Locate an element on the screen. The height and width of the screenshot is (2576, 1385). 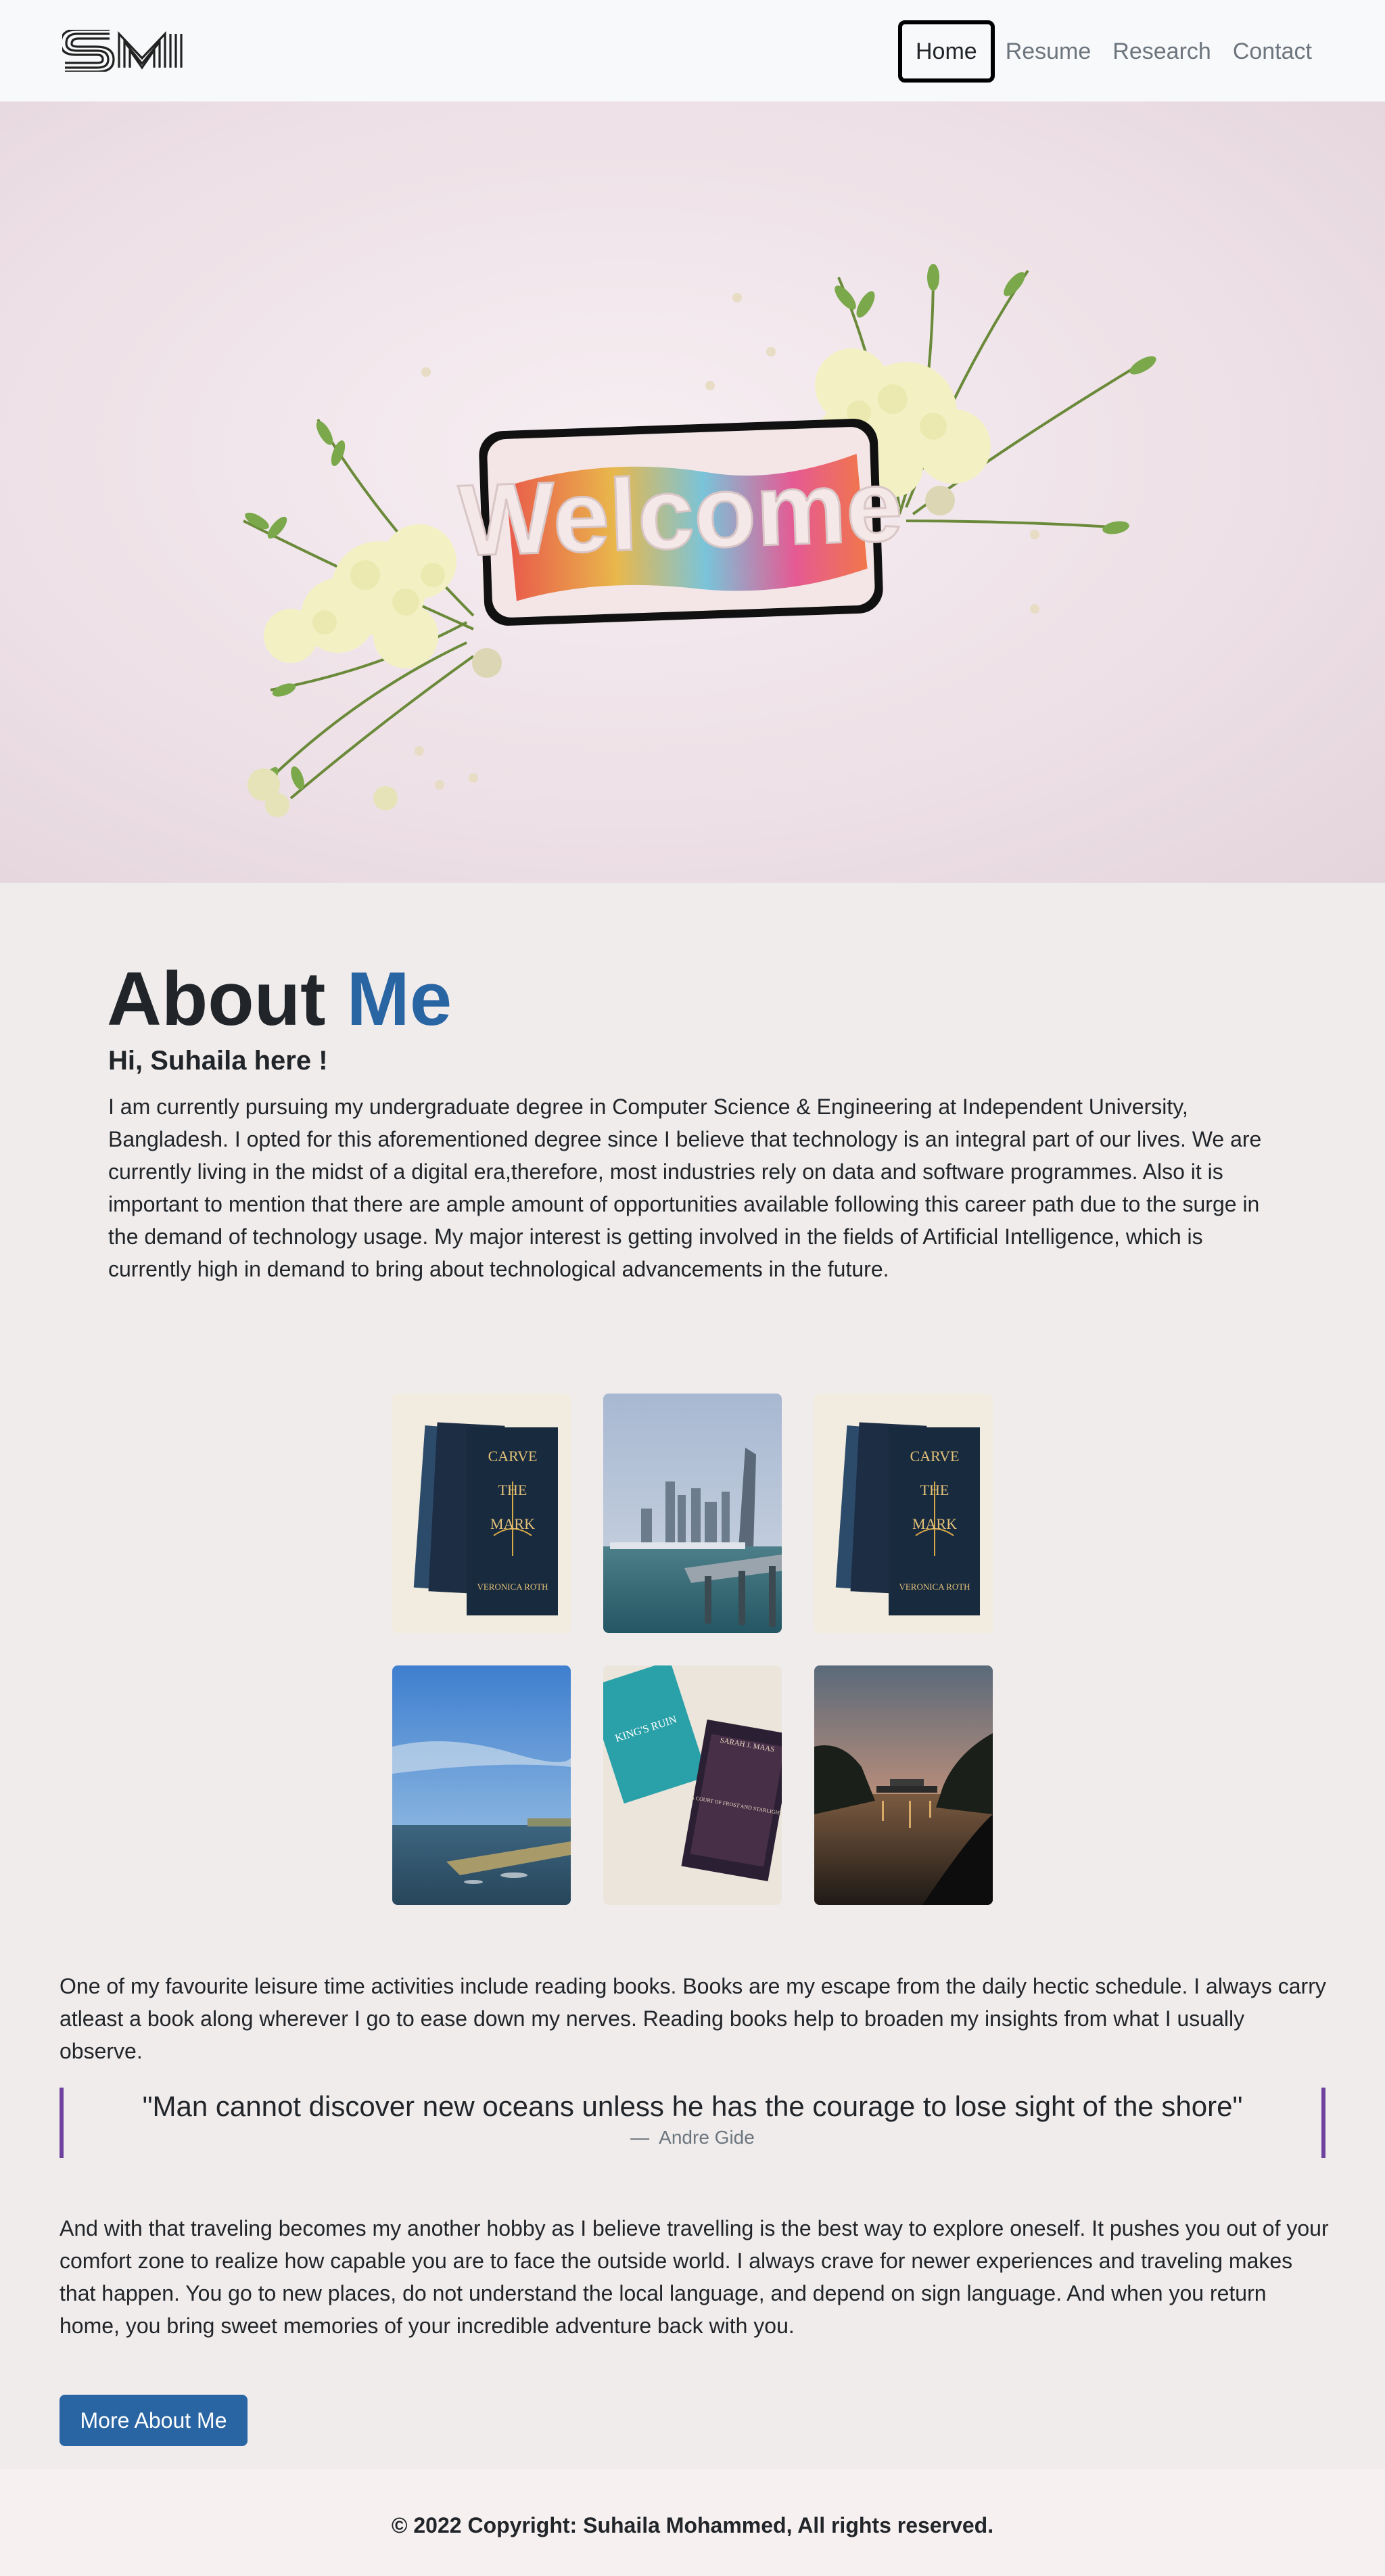
hero-illustration: Welcome is located at coordinates (699, 540).